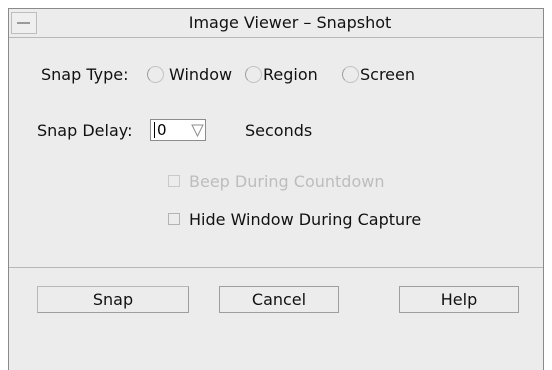 This screenshot has height=370, width=552. Describe the element at coordinates (276, 267) in the screenshot. I see `divider` at that location.